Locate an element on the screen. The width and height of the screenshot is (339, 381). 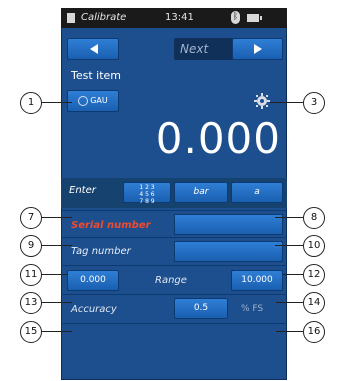
tag-number-label: Tag number is located at coordinates (101, 251).